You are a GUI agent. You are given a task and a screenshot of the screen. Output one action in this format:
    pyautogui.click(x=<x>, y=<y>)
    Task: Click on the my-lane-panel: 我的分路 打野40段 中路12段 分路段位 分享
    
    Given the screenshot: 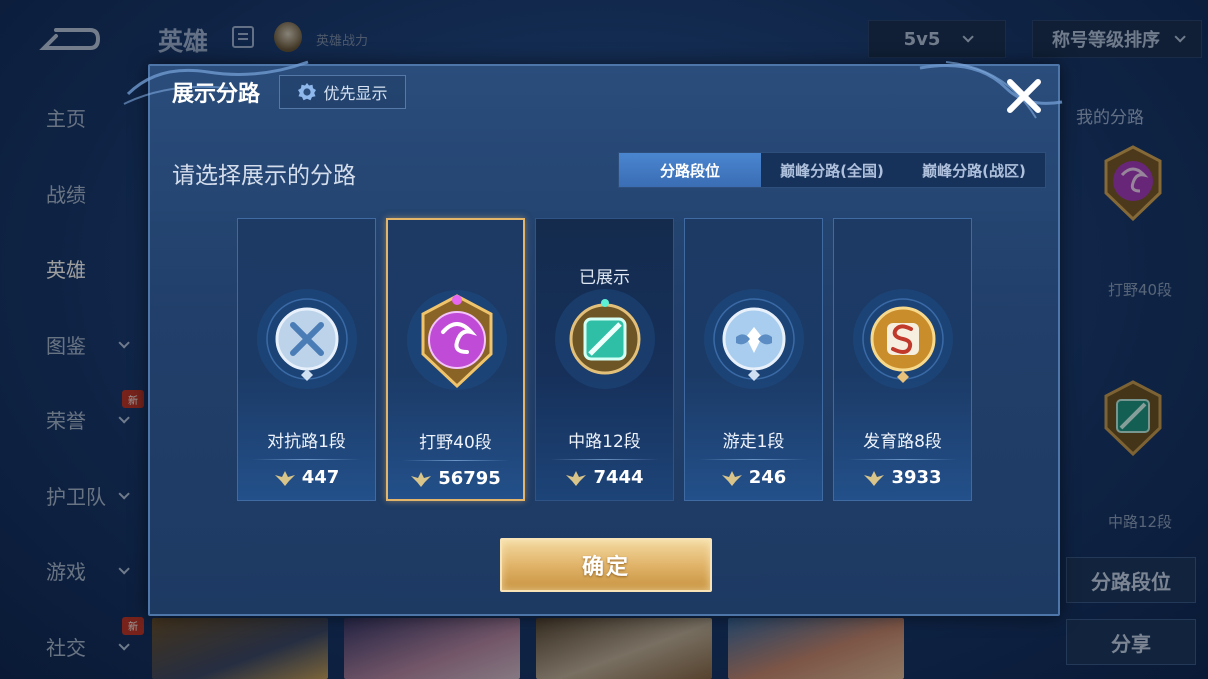 What is the action you would take?
    pyautogui.click(x=1134, y=385)
    